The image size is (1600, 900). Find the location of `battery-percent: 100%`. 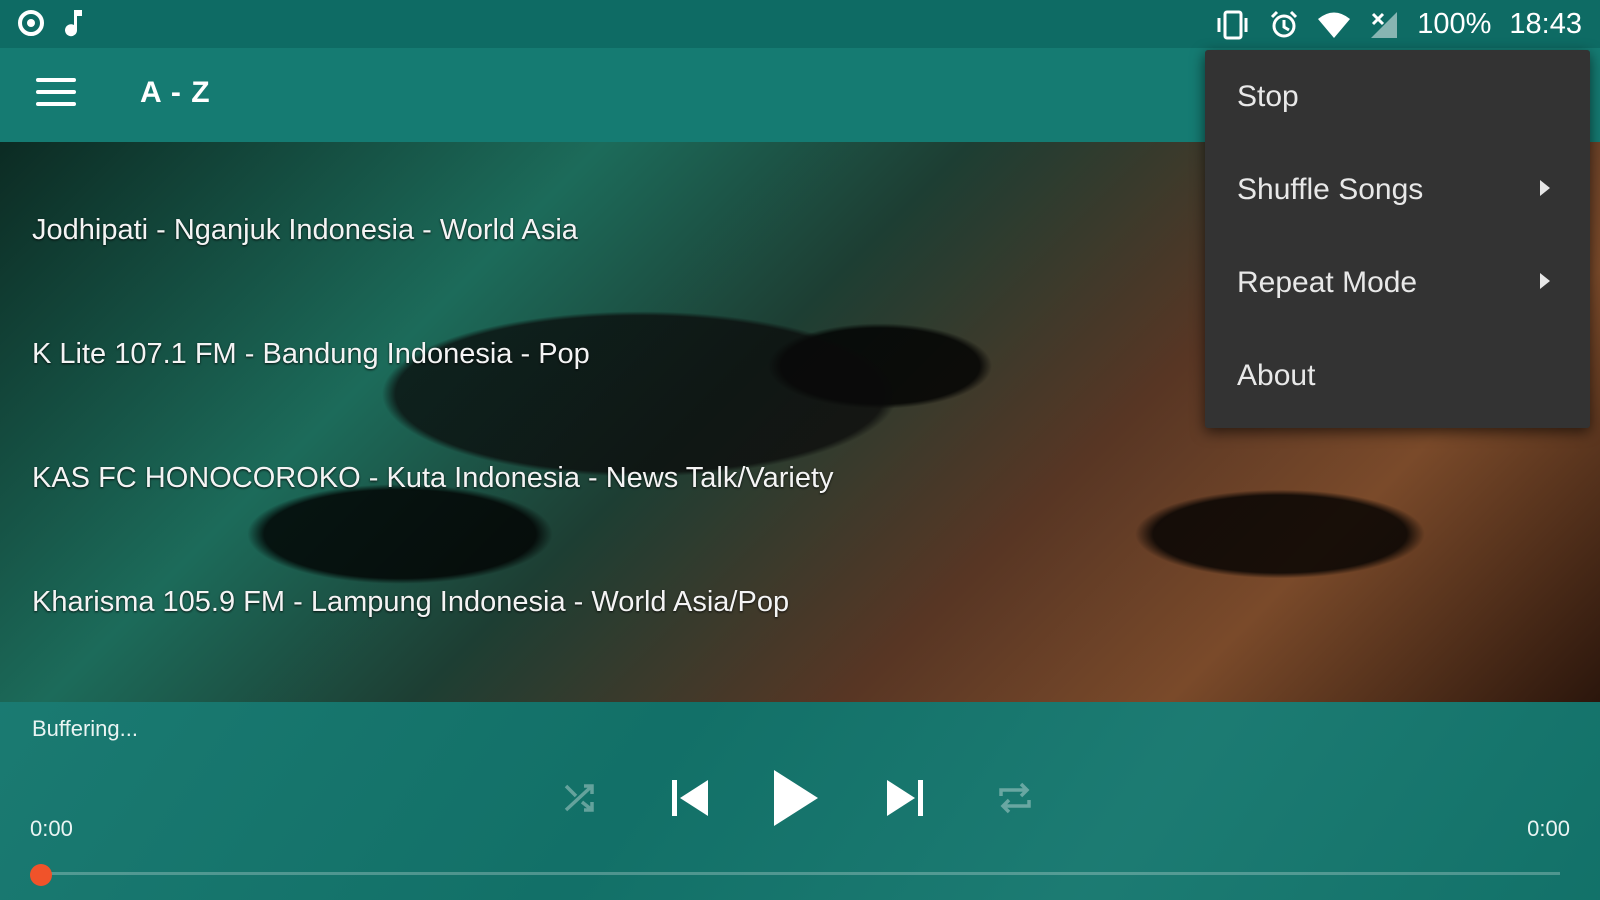

battery-percent: 100% is located at coordinates (1454, 24).